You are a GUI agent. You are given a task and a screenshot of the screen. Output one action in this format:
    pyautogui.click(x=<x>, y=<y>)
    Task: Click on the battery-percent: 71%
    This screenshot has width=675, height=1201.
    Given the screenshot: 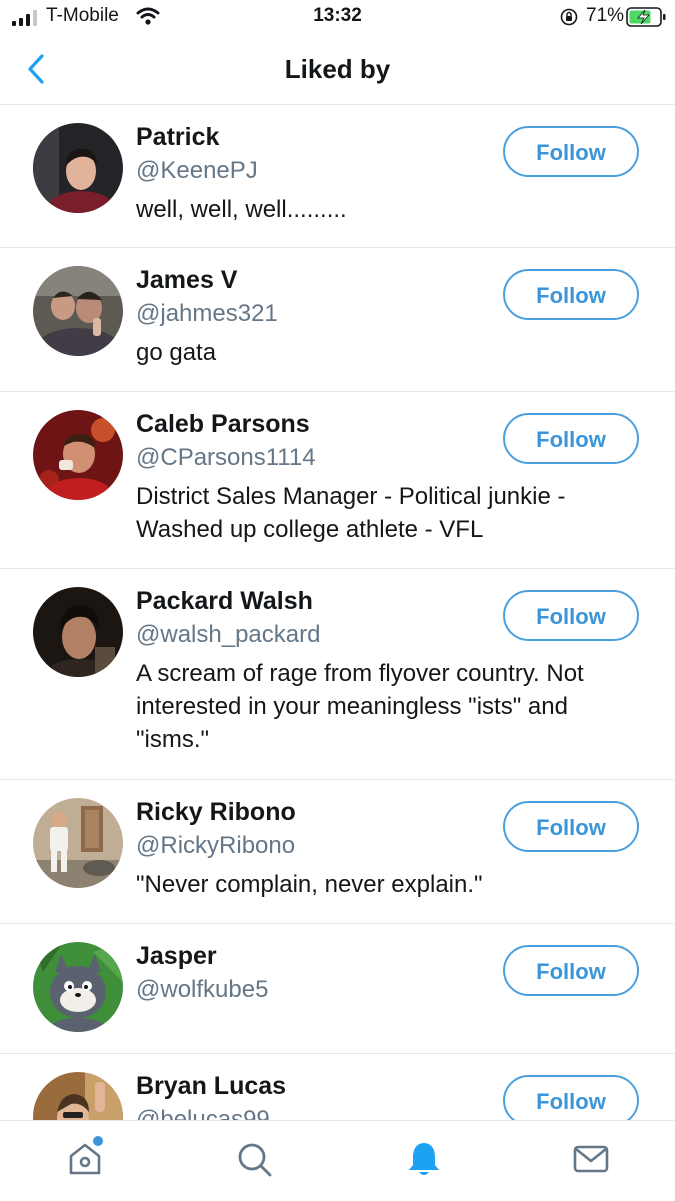 What is the action you would take?
    pyautogui.click(x=605, y=15)
    